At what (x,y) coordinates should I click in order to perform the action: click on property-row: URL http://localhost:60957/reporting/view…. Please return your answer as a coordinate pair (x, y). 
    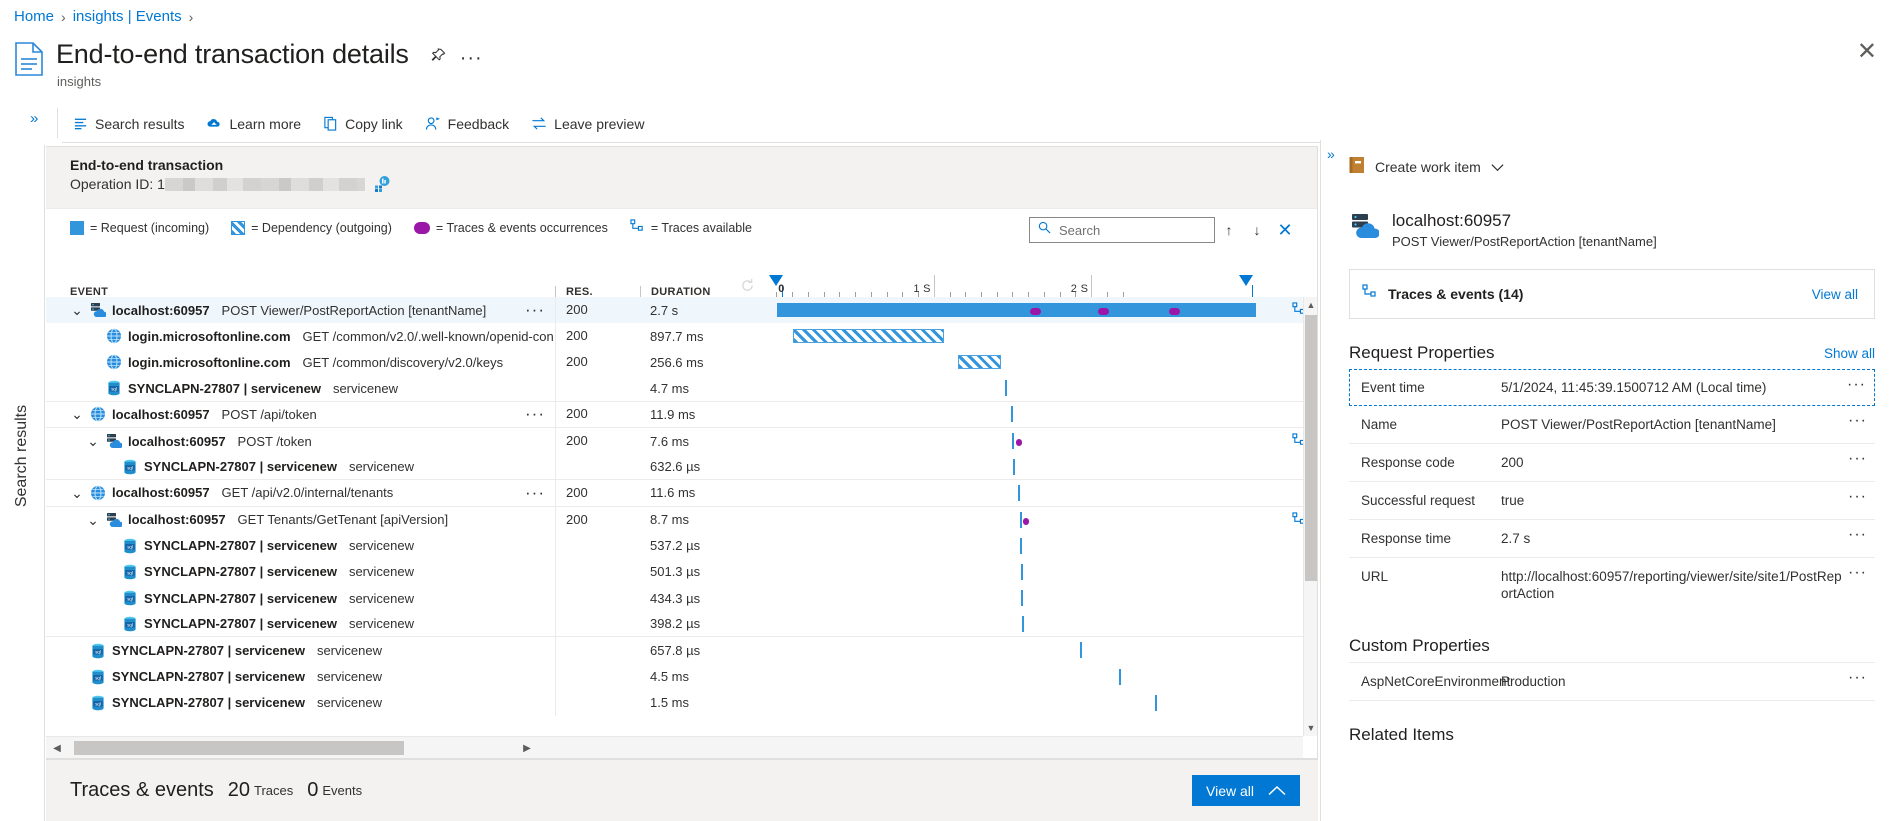
    Looking at the image, I should click on (1612, 585).